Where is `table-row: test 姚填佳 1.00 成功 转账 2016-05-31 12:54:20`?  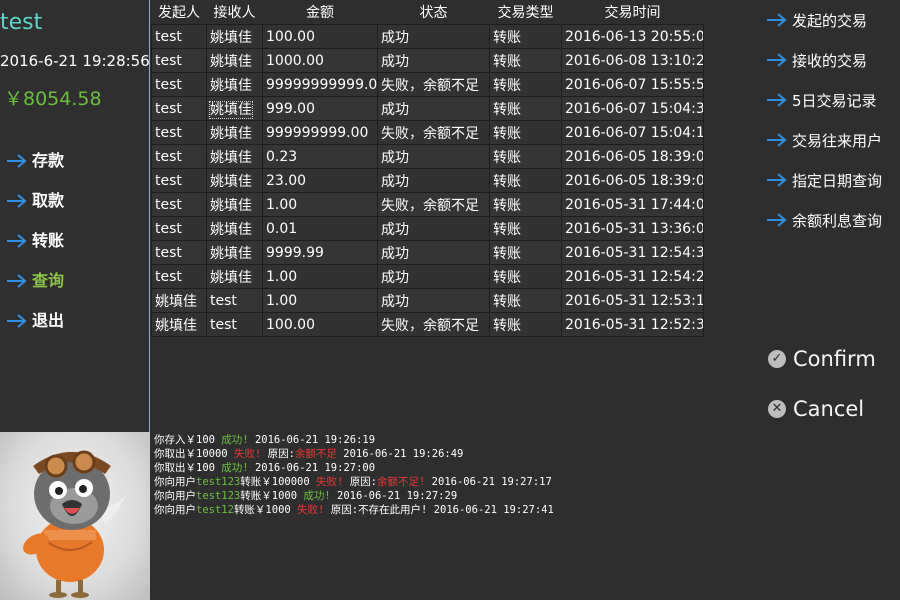 table-row: test 姚填佳 1.00 成功 转账 2016-05-31 12:54:20 is located at coordinates (427, 276).